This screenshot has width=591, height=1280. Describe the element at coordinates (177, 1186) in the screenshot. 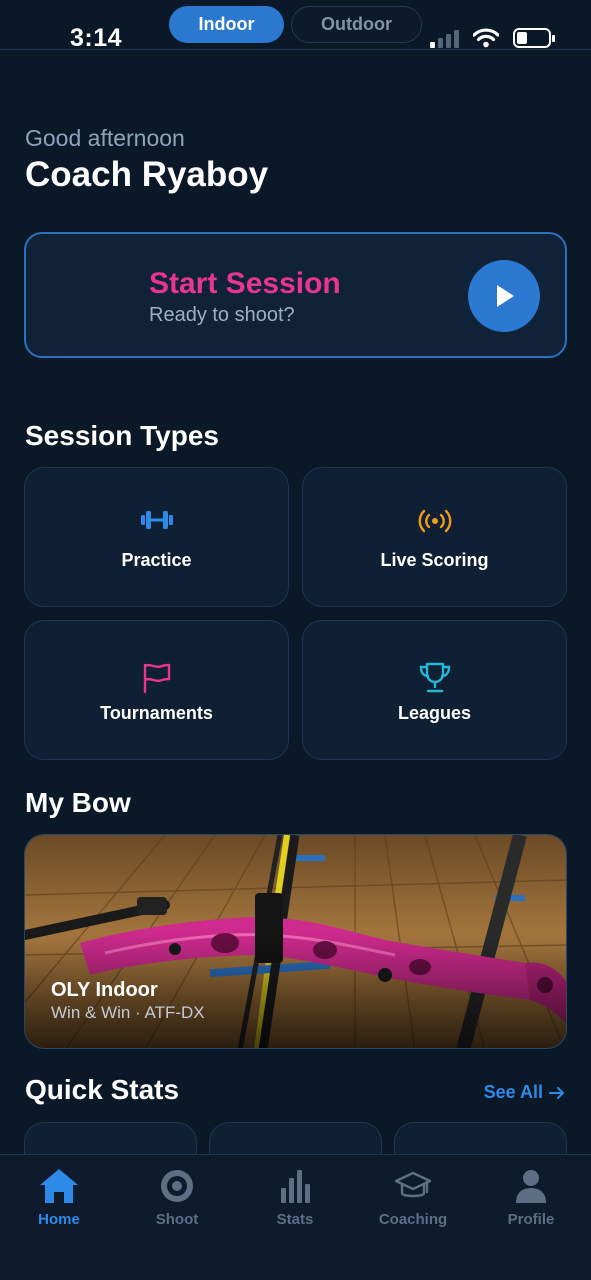

I see `target-icon` at that location.